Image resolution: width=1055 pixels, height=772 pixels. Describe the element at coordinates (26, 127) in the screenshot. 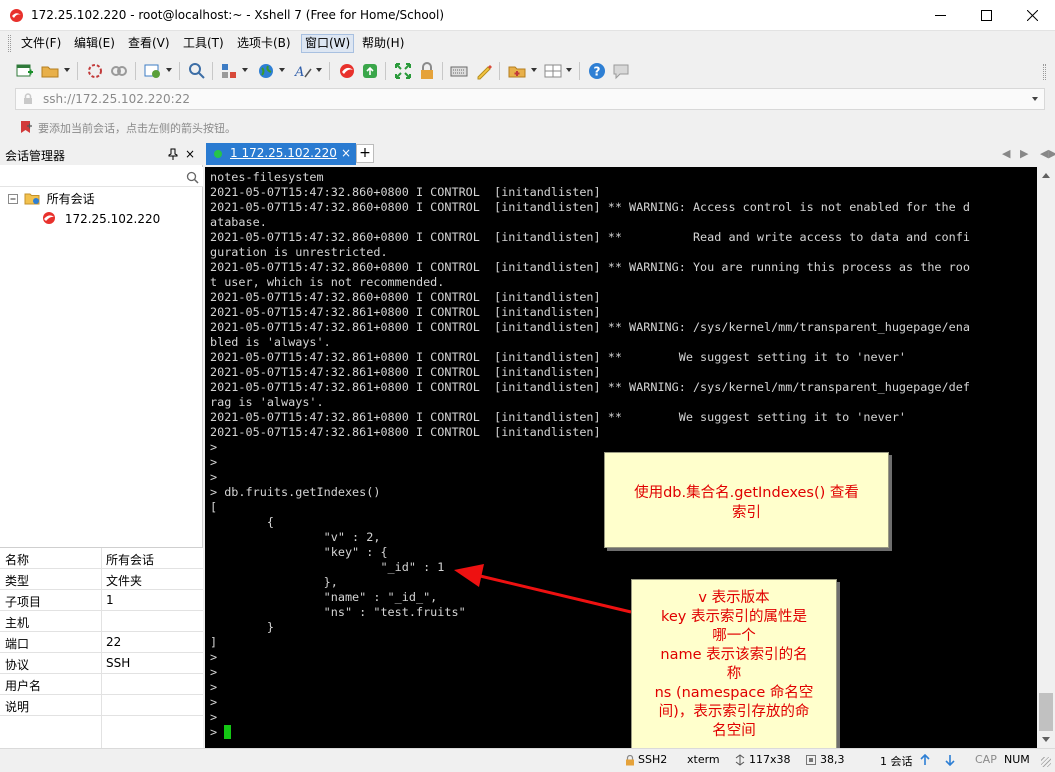

I see `bookmark-add-icon` at that location.